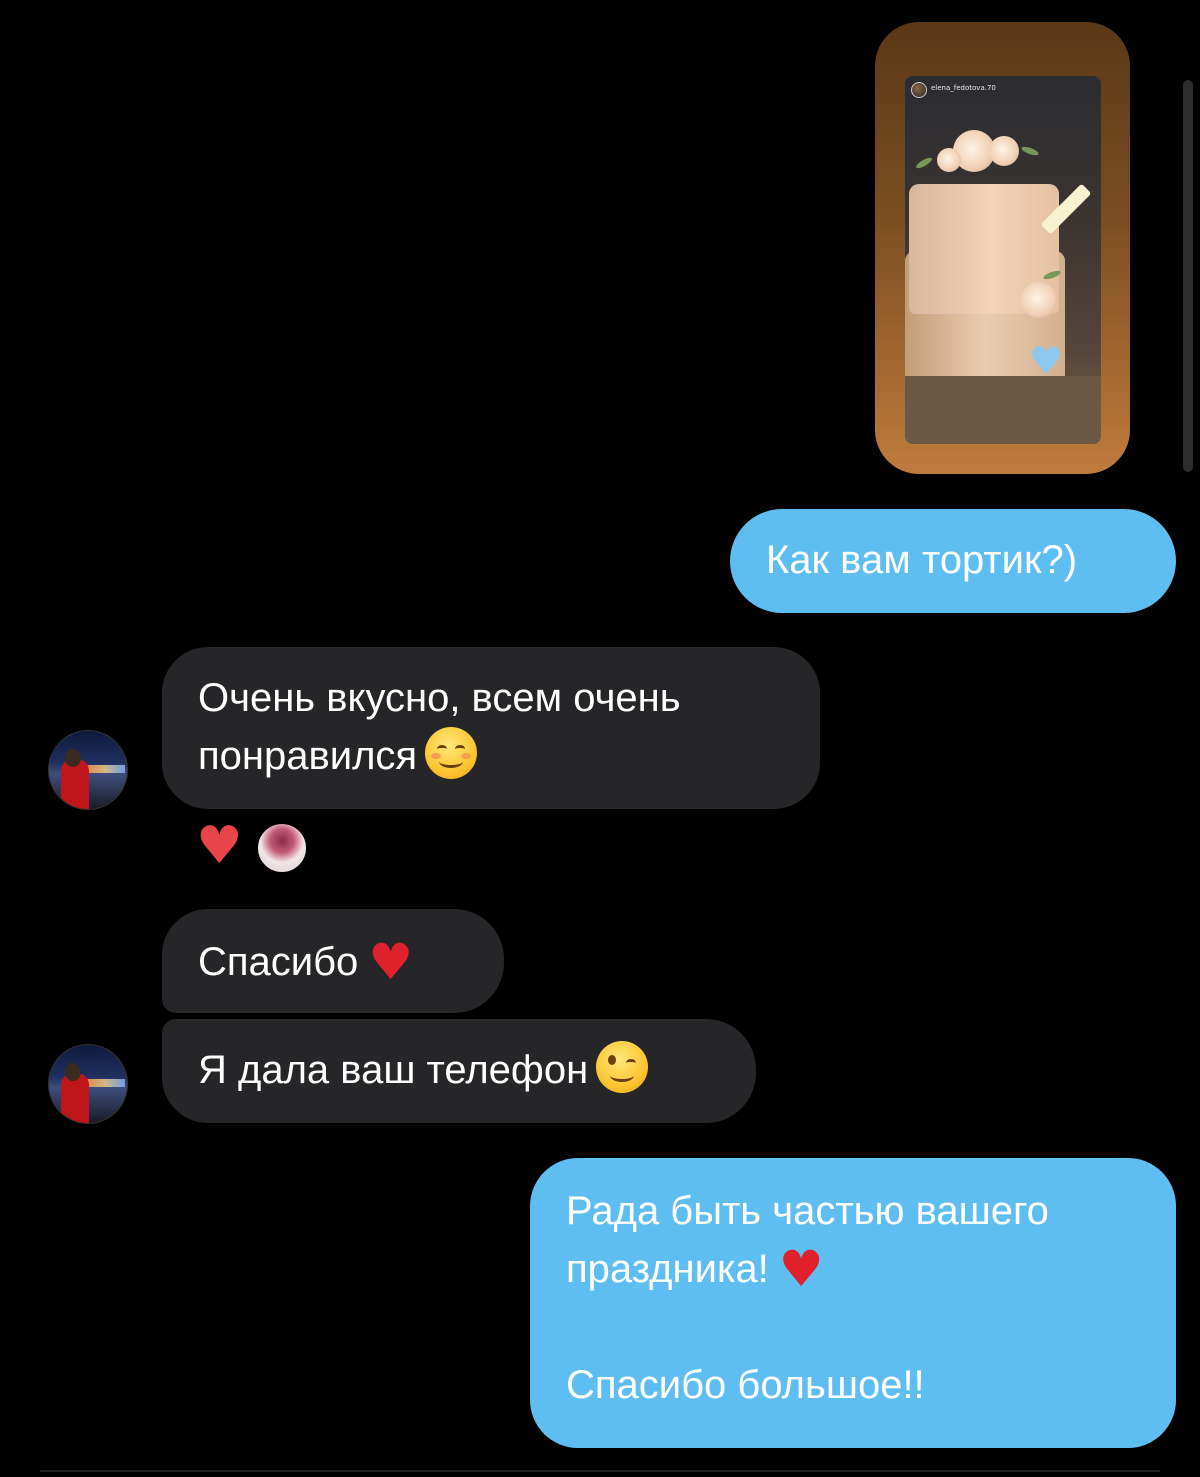 This screenshot has width=1200, height=1477. Describe the element at coordinates (308, 756) in the screenshot. I see `message-text-line: понравился` at that location.